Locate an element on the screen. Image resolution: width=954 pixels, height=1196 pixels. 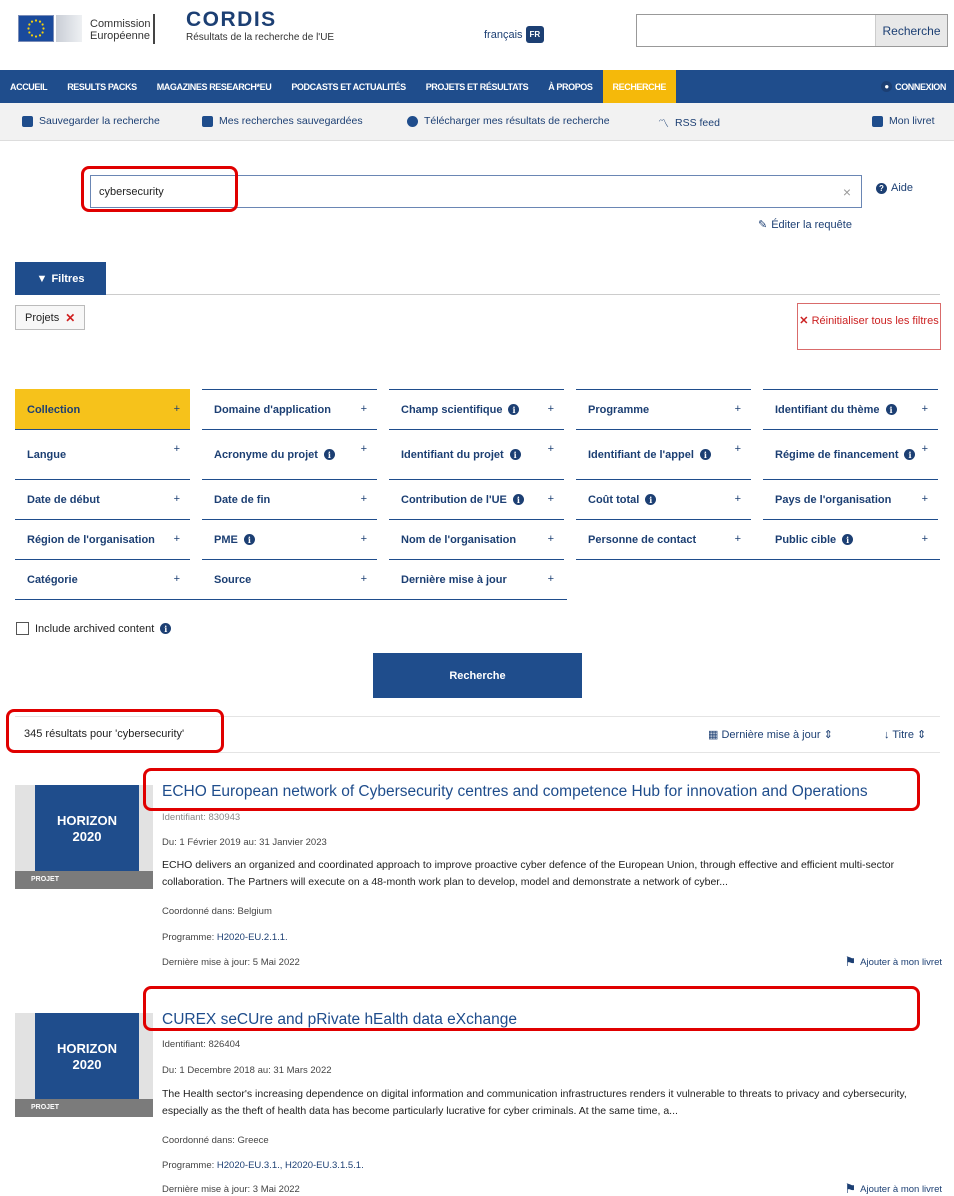
facet-catégorie: Catégorie + is located at coordinates (102, 579).